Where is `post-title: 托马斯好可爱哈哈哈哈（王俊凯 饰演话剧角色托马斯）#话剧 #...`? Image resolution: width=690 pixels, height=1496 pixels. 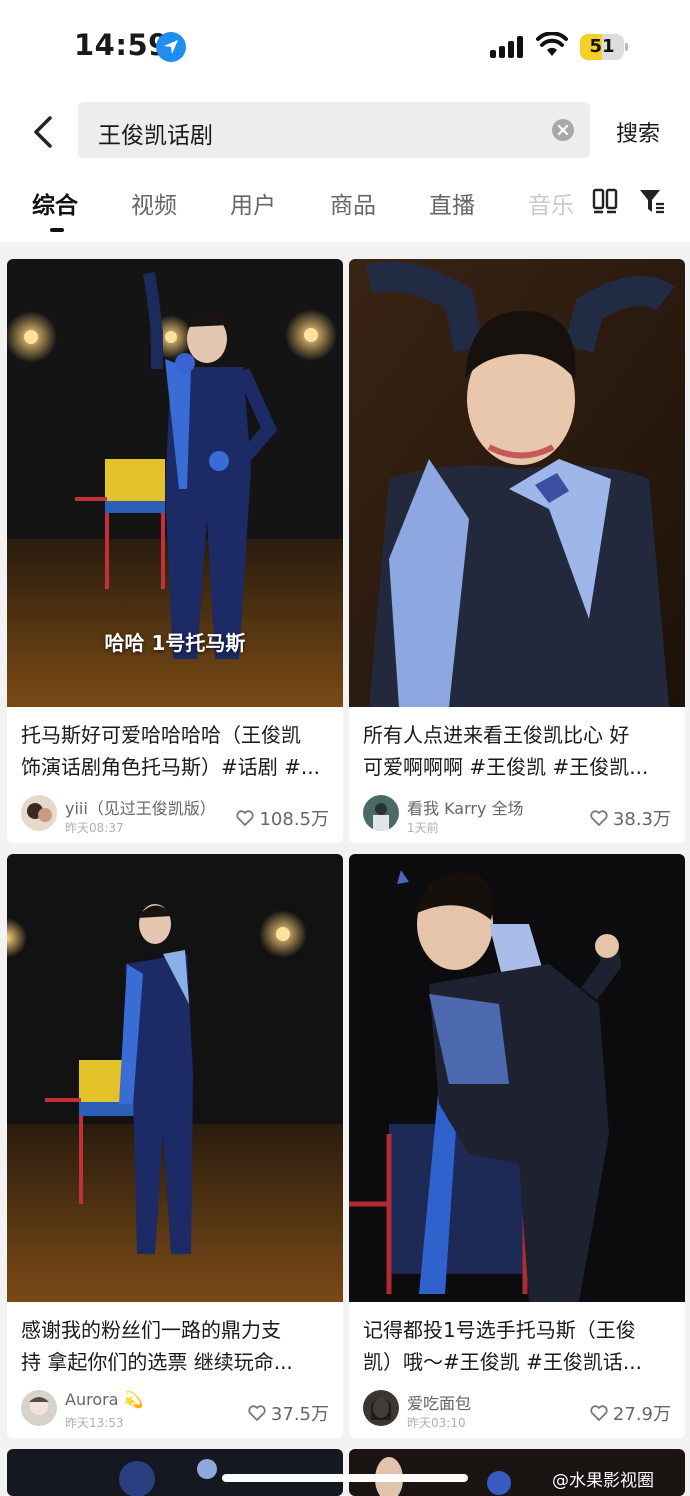 post-title: 托马斯好可爱哈哈哈哈（王俊凯 饰演话剧角色托马斯）#话剧 #... is located at coordinates (177, 751).